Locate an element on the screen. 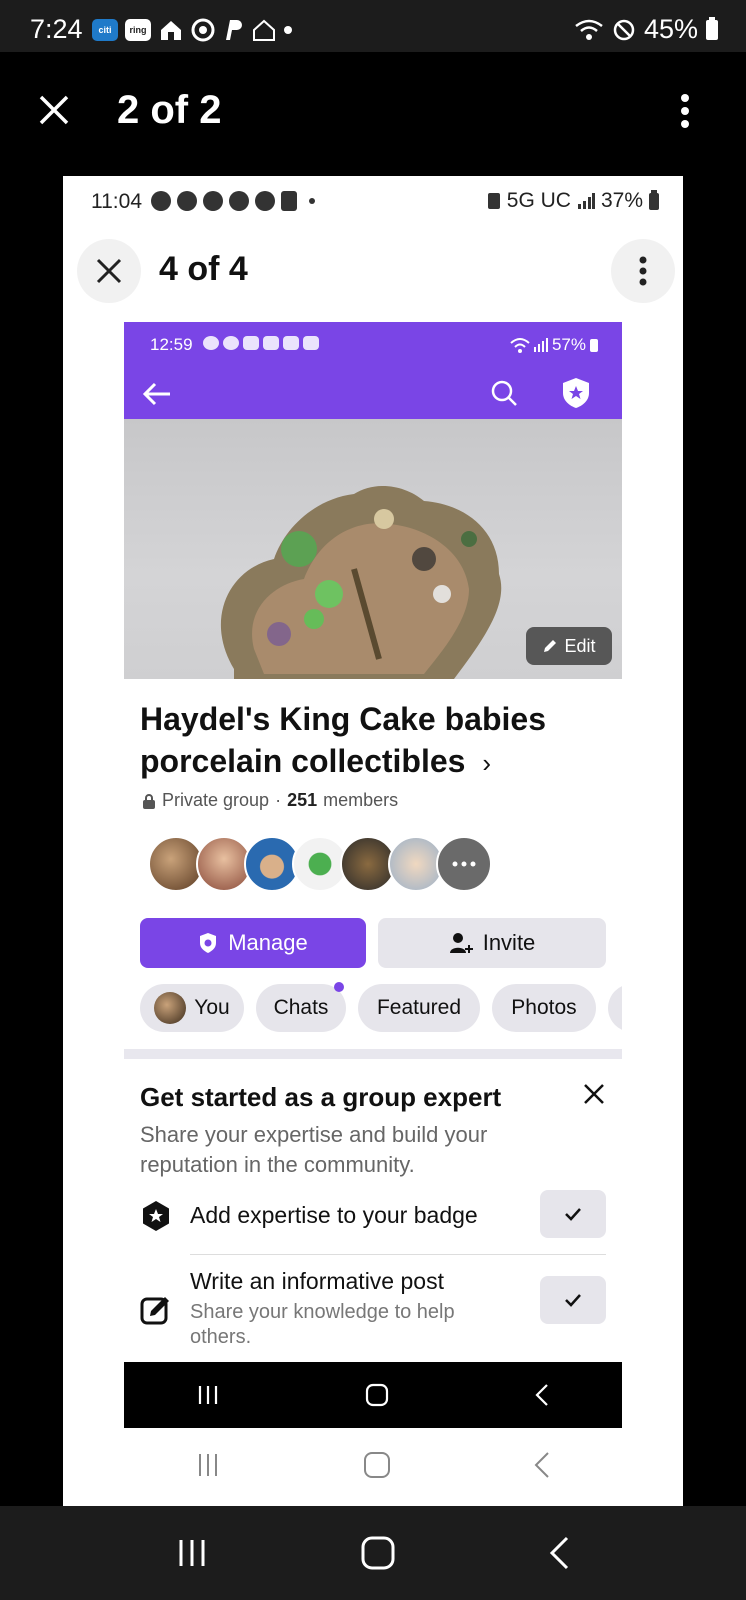  more-members-avatar is located at coordinates (464, 864).